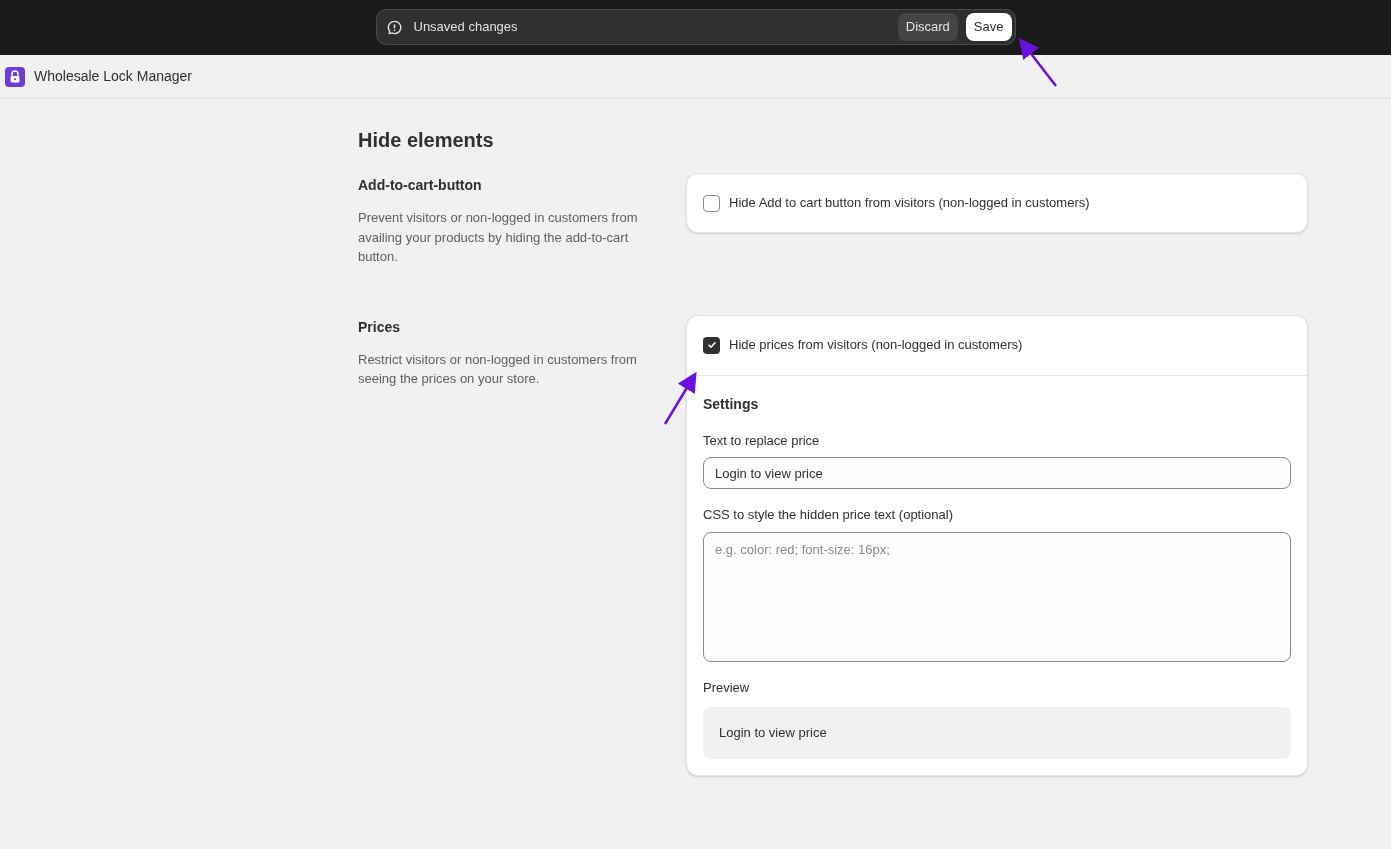 The height and width of the screenshot is (849, 1391). I want to click on price-preview: Login to view price, so click(997, 733).